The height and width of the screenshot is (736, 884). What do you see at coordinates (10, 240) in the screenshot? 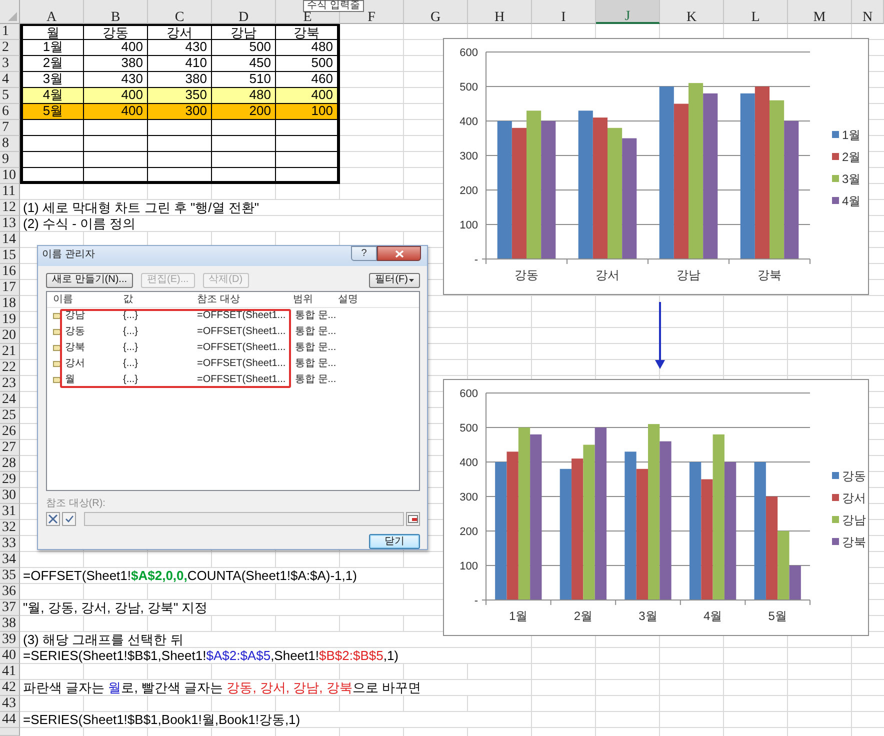
I see `row-header: 14` at bounding box center [10, 240].